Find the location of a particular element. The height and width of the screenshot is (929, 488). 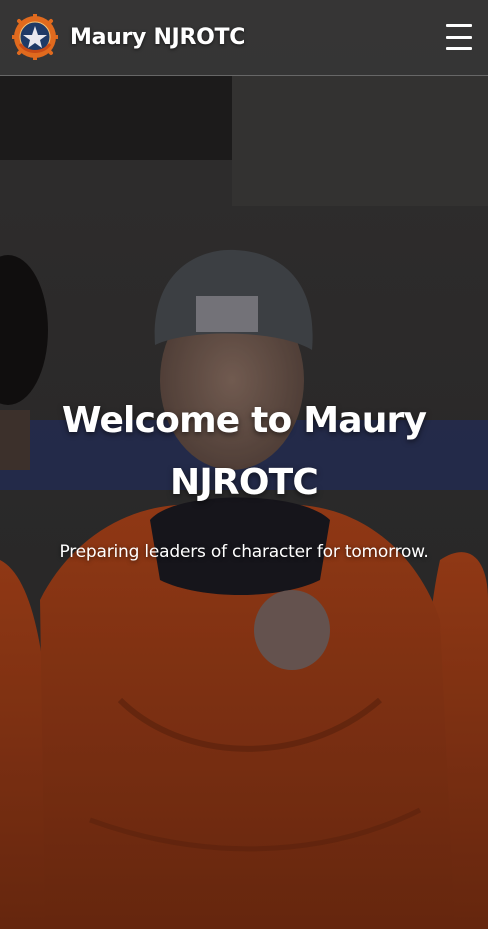

brand-name: Maury NJROTC is located at coordinates (158, 37).